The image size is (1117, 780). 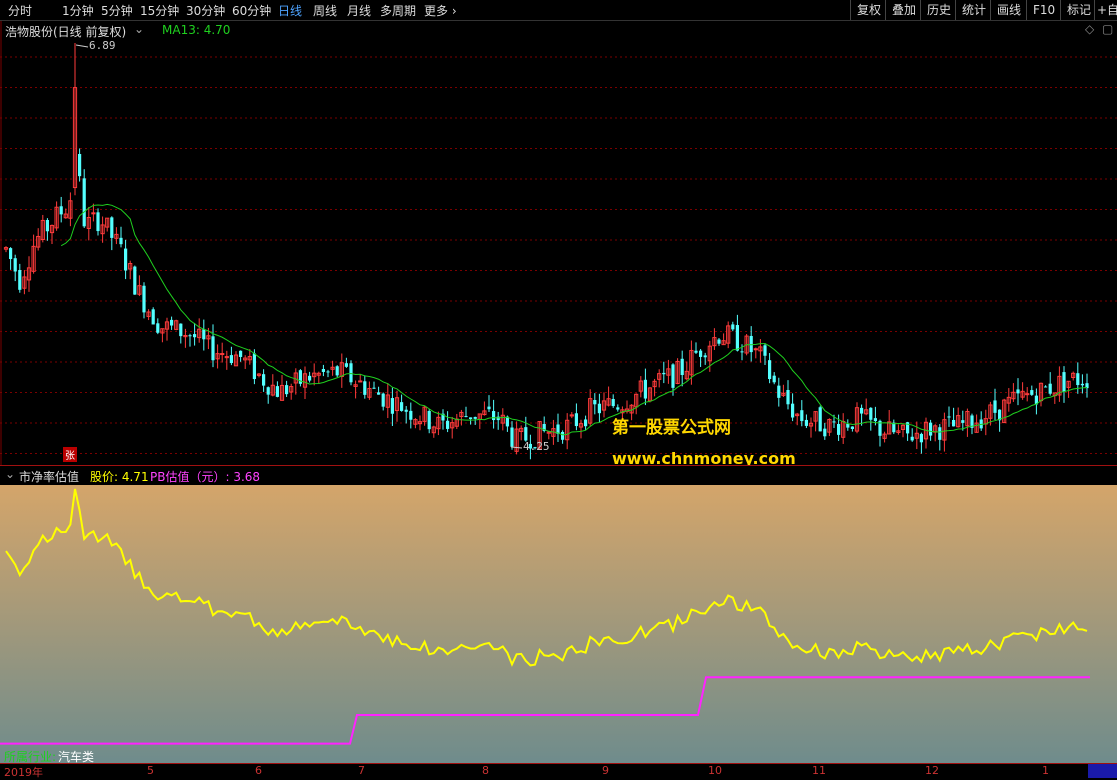 I want to click on xaxis-label: 8, so click(x=485, y=770).